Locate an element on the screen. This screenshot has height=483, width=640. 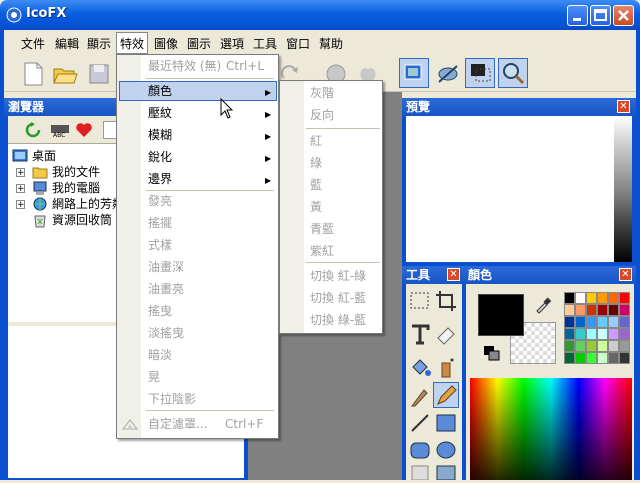
color-palette is located at coordinates (598, 330).